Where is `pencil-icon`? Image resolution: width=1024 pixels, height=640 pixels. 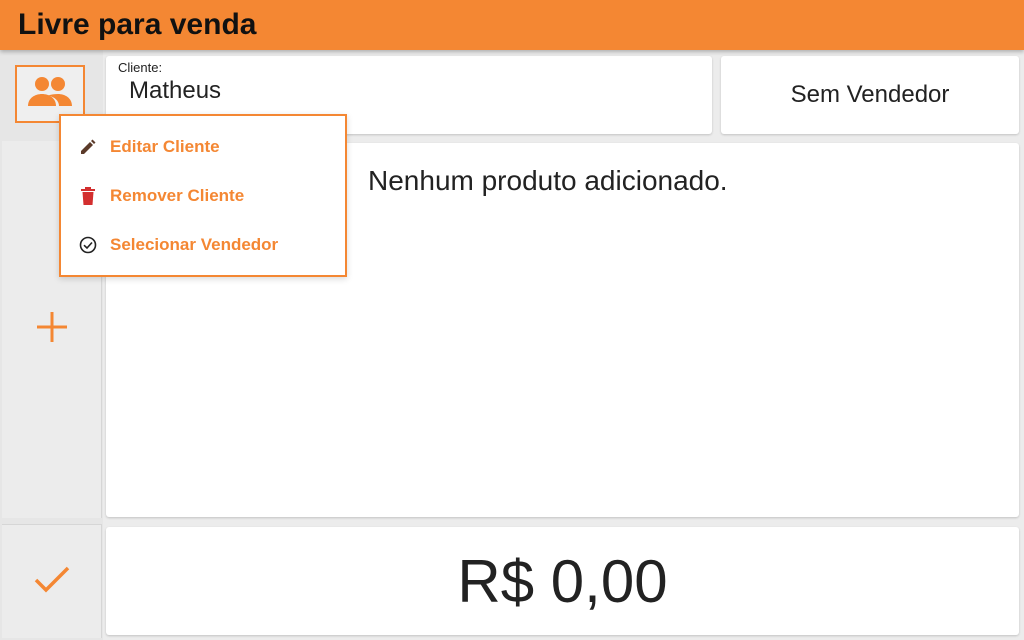
pencil-icon is located at coordinates (88, 147).